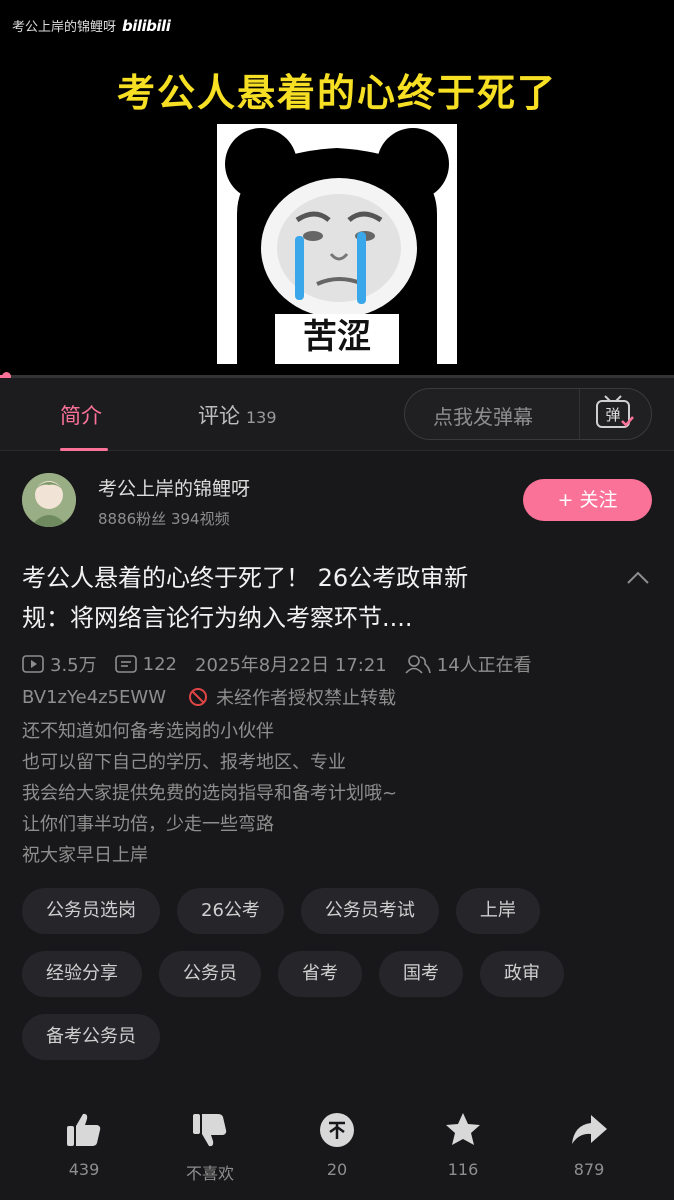 The height and width of the screenshot is (1200, 674). What do you see at coordinates (522, 974) in the screenshot?
I see `tag-chip: 政审` at bounding box center [522, 974].